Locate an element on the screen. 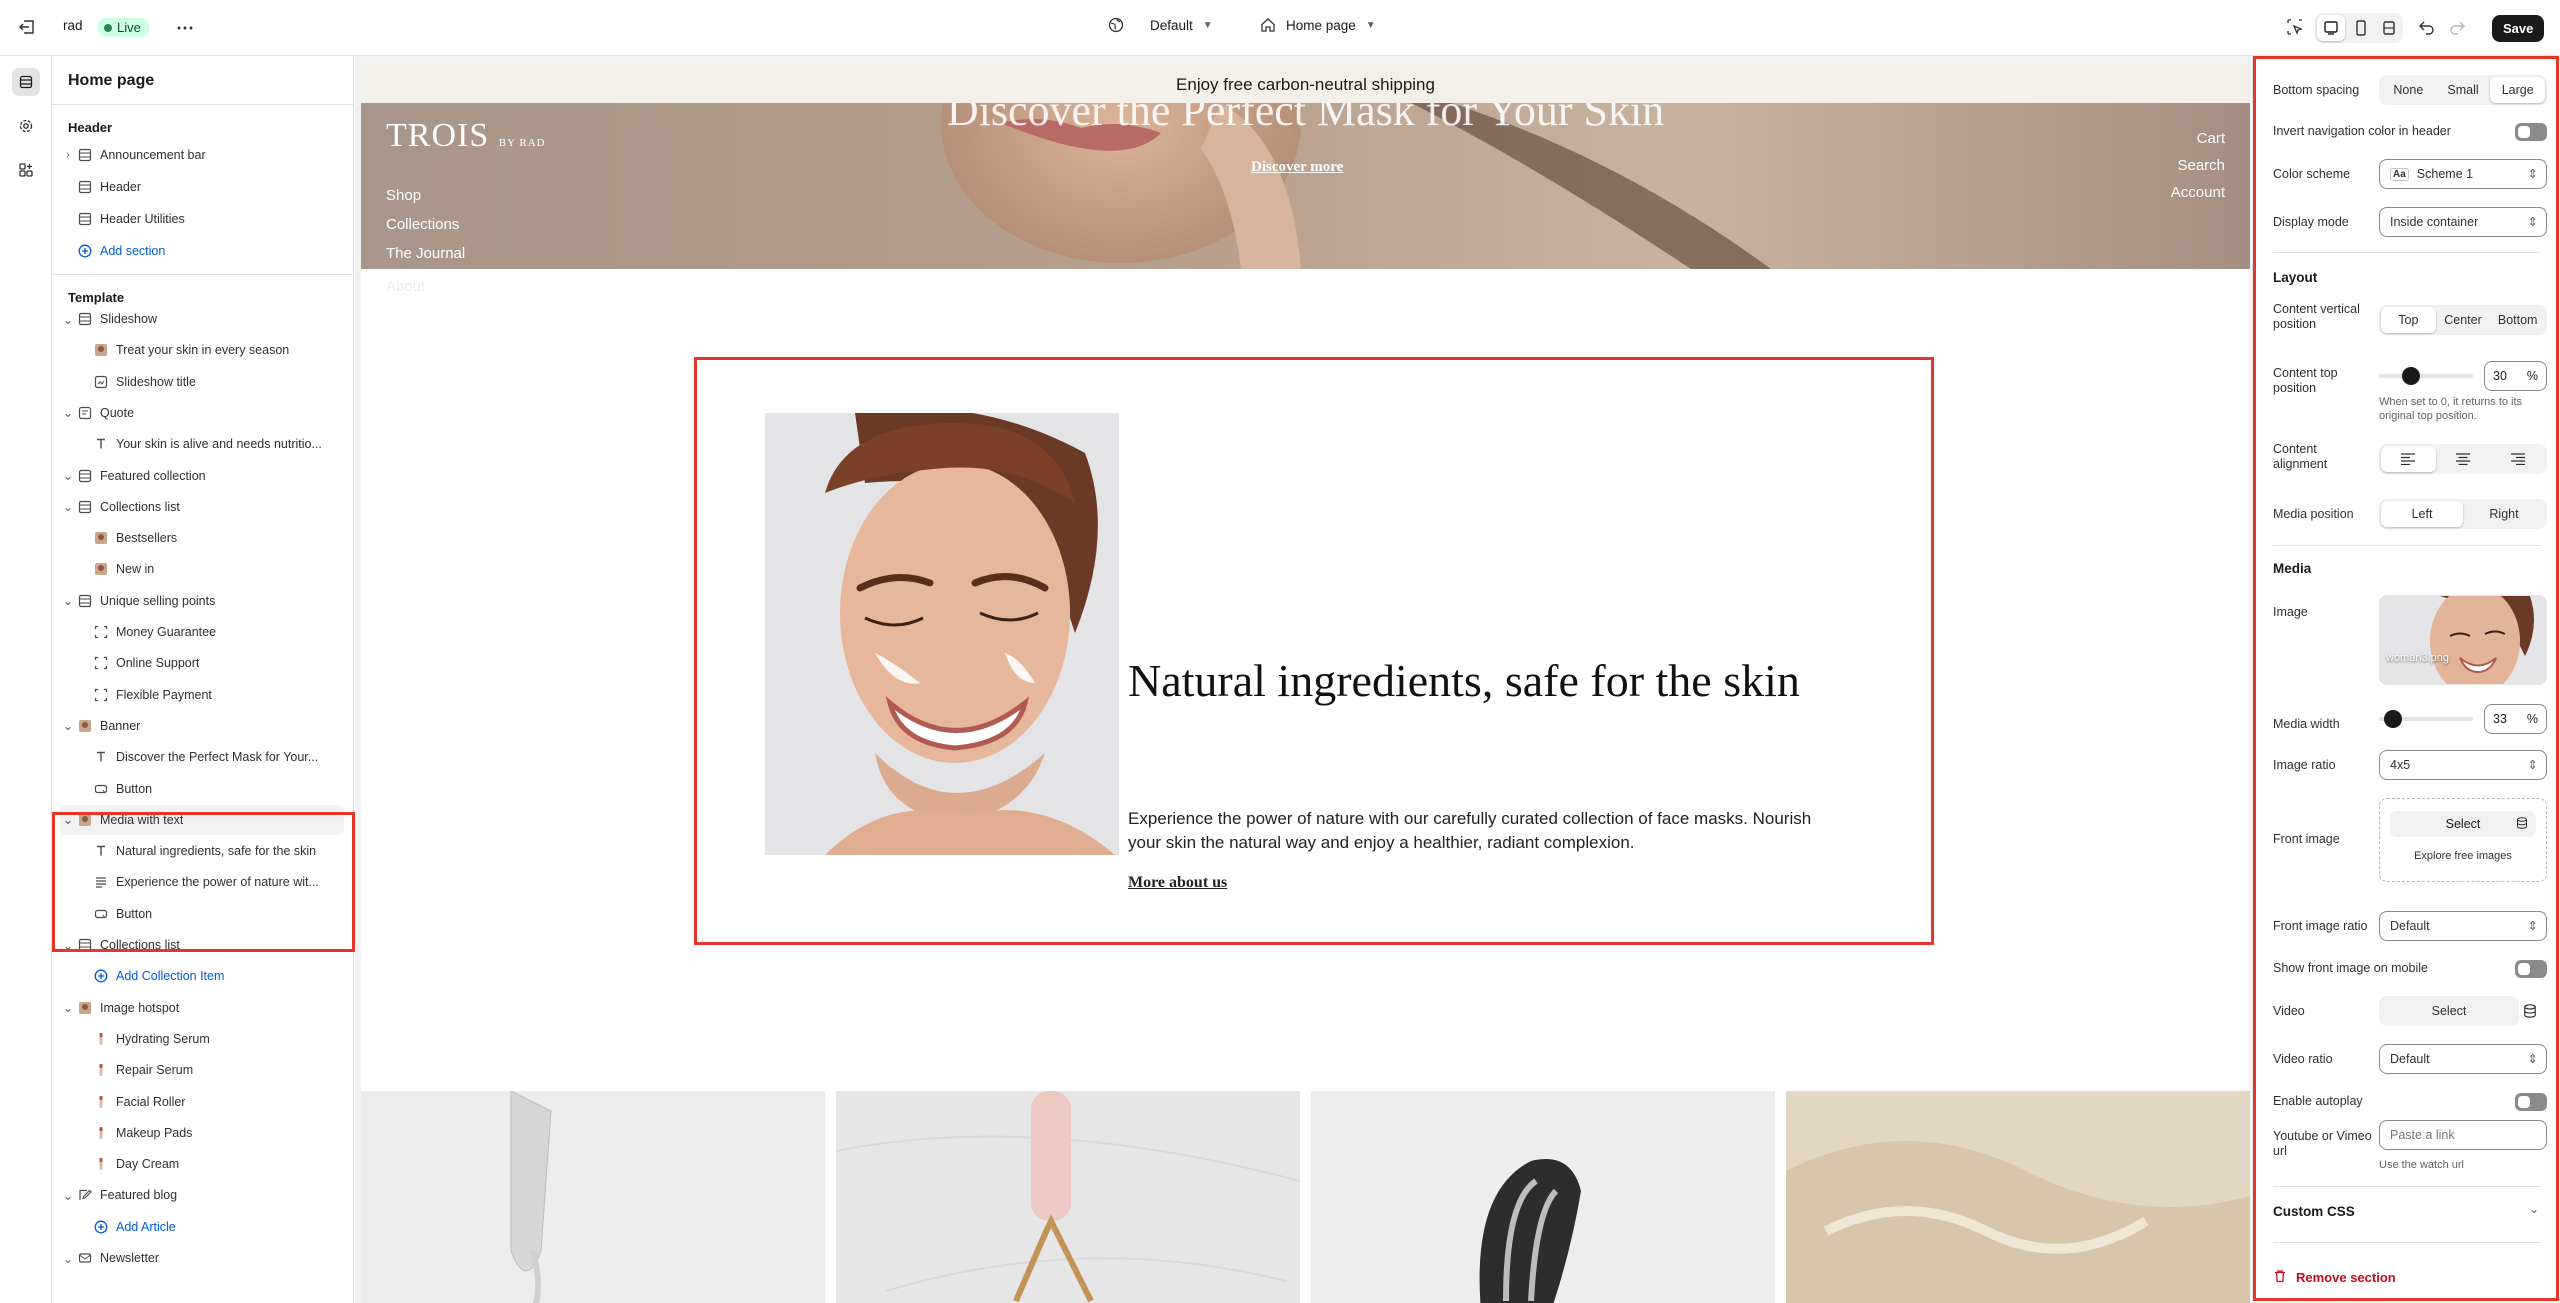 The image size is (2560, 1303). sections-icon is located at coordinates (26, 82).